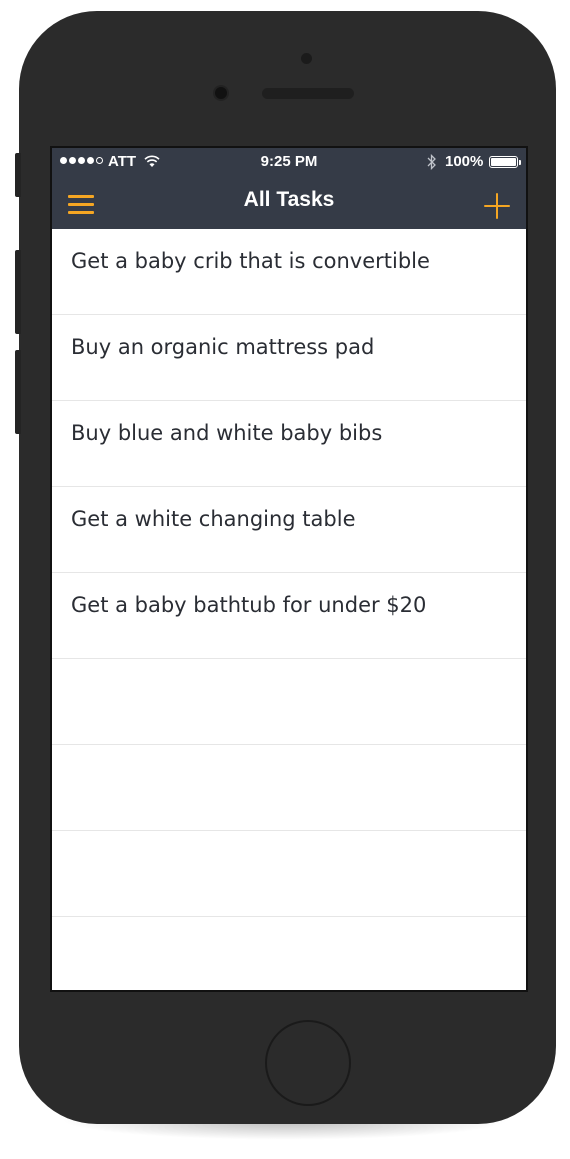 The image size is (570, 1159). I want to click on task-label: Buy blue and white baby bibs, so click(227, 433).